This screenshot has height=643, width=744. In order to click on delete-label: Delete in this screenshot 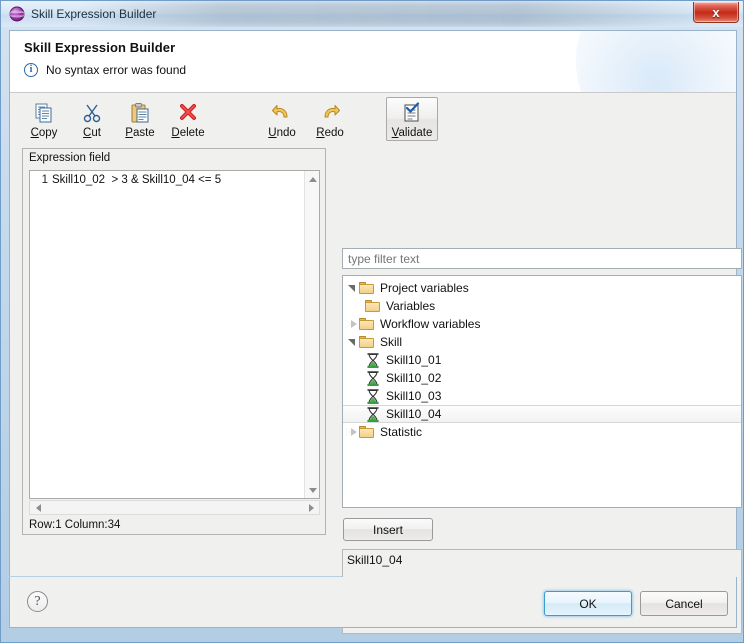, I will do `click(188, 133)`.